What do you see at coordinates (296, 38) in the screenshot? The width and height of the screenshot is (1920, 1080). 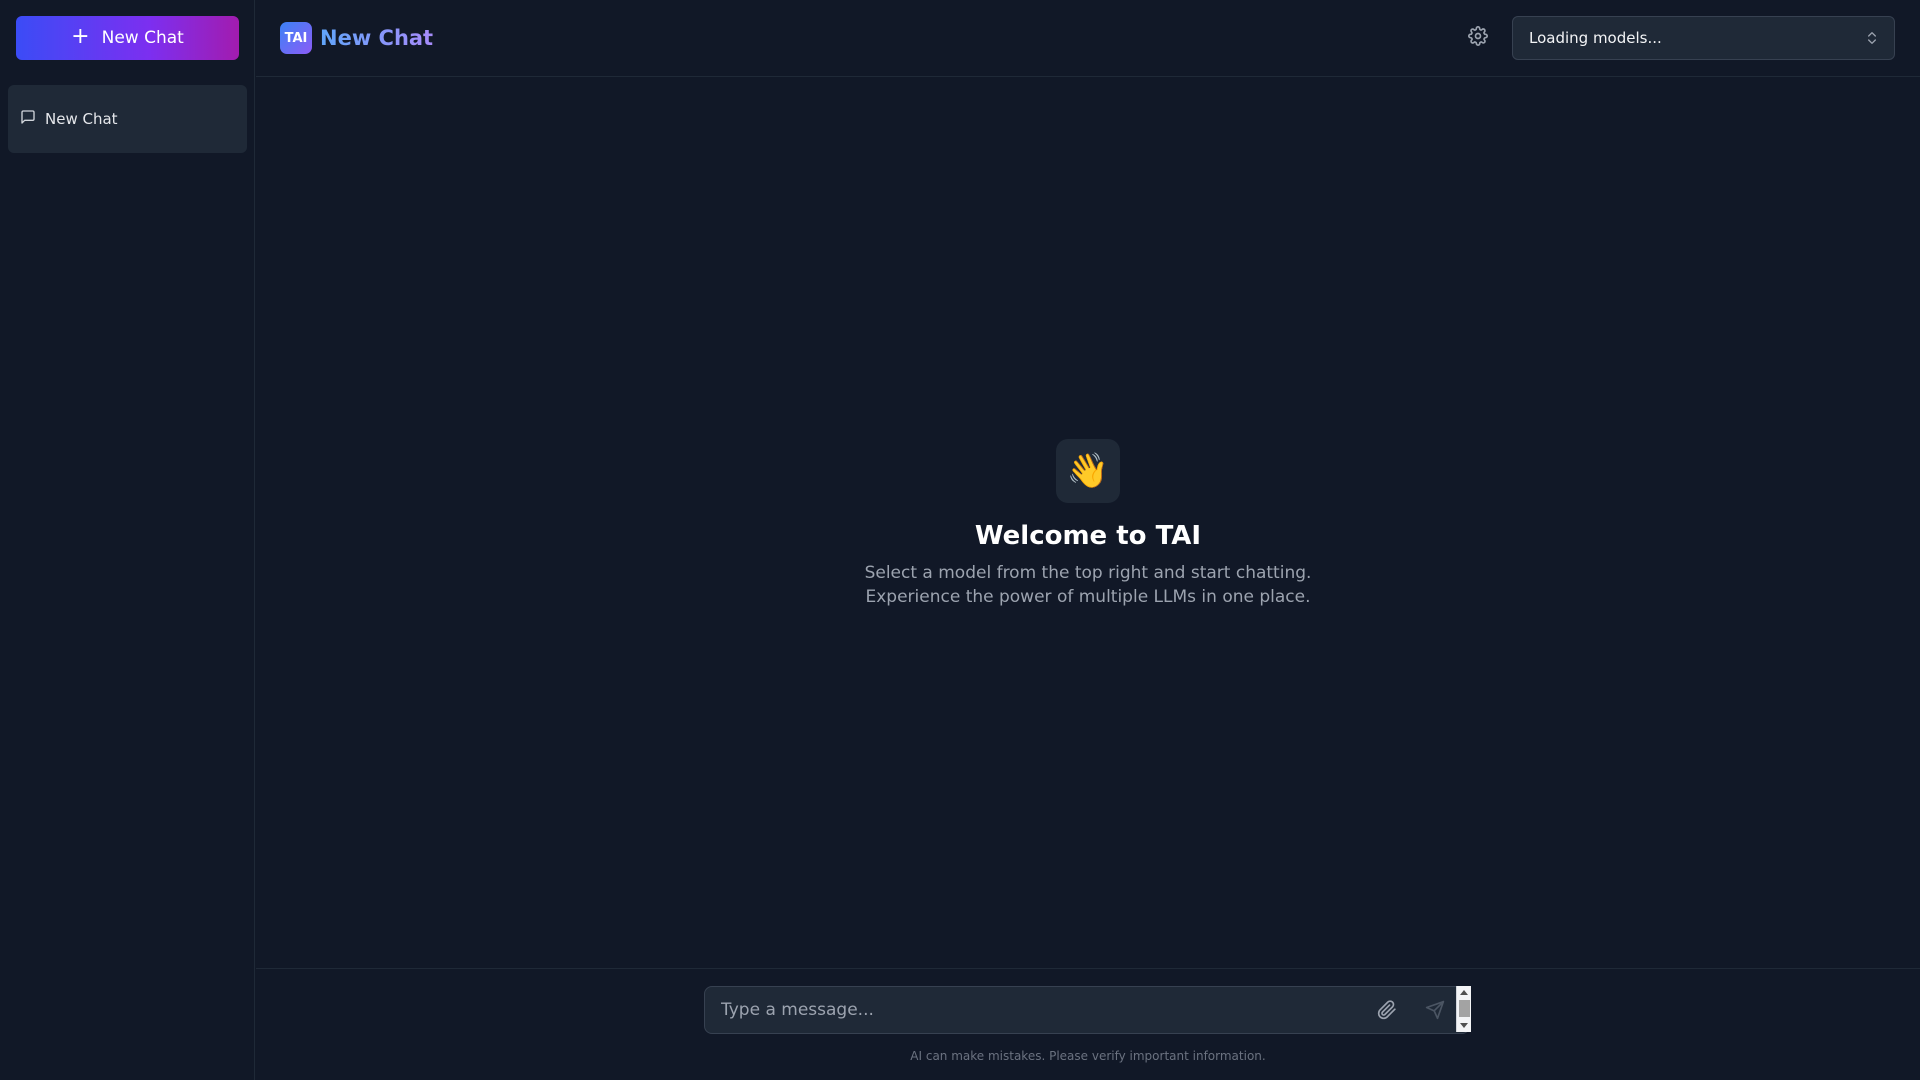 I see `app-logo: TAI` at bounding box center [296, 38].